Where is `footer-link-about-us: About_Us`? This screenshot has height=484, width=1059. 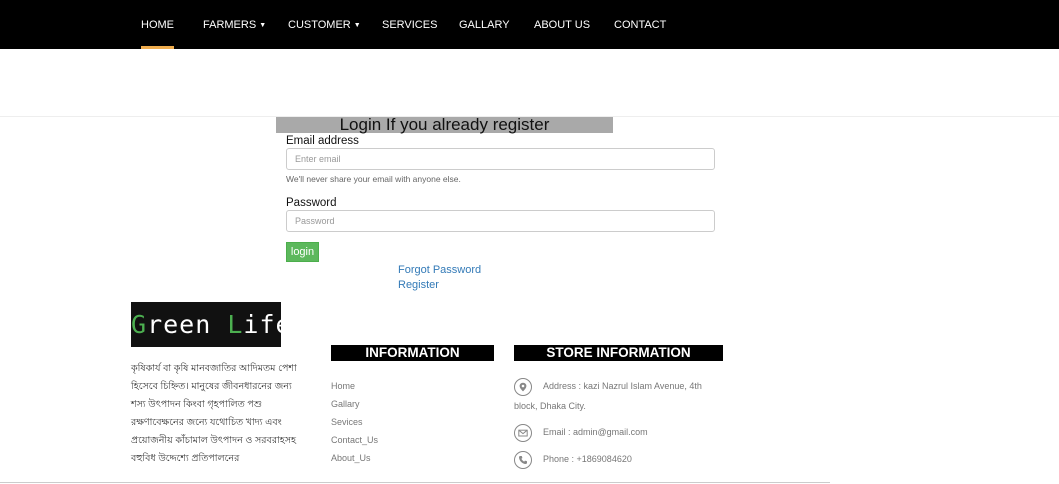
footer-link-about-us: About_Us is located at coordinates (354, 458).